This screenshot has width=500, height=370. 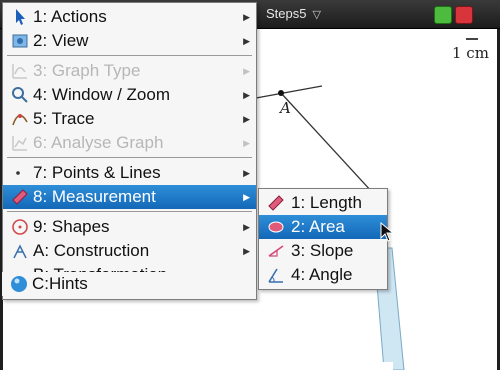 I want to click on pointer-icon, so click(x=20, y=17).